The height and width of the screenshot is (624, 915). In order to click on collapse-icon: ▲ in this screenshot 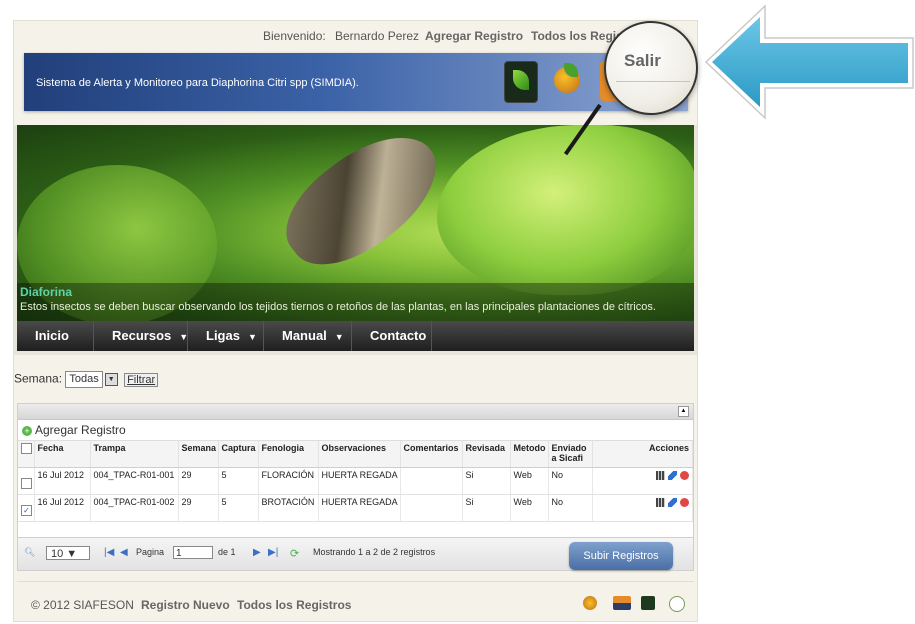, I will do `click(683, 411)`.